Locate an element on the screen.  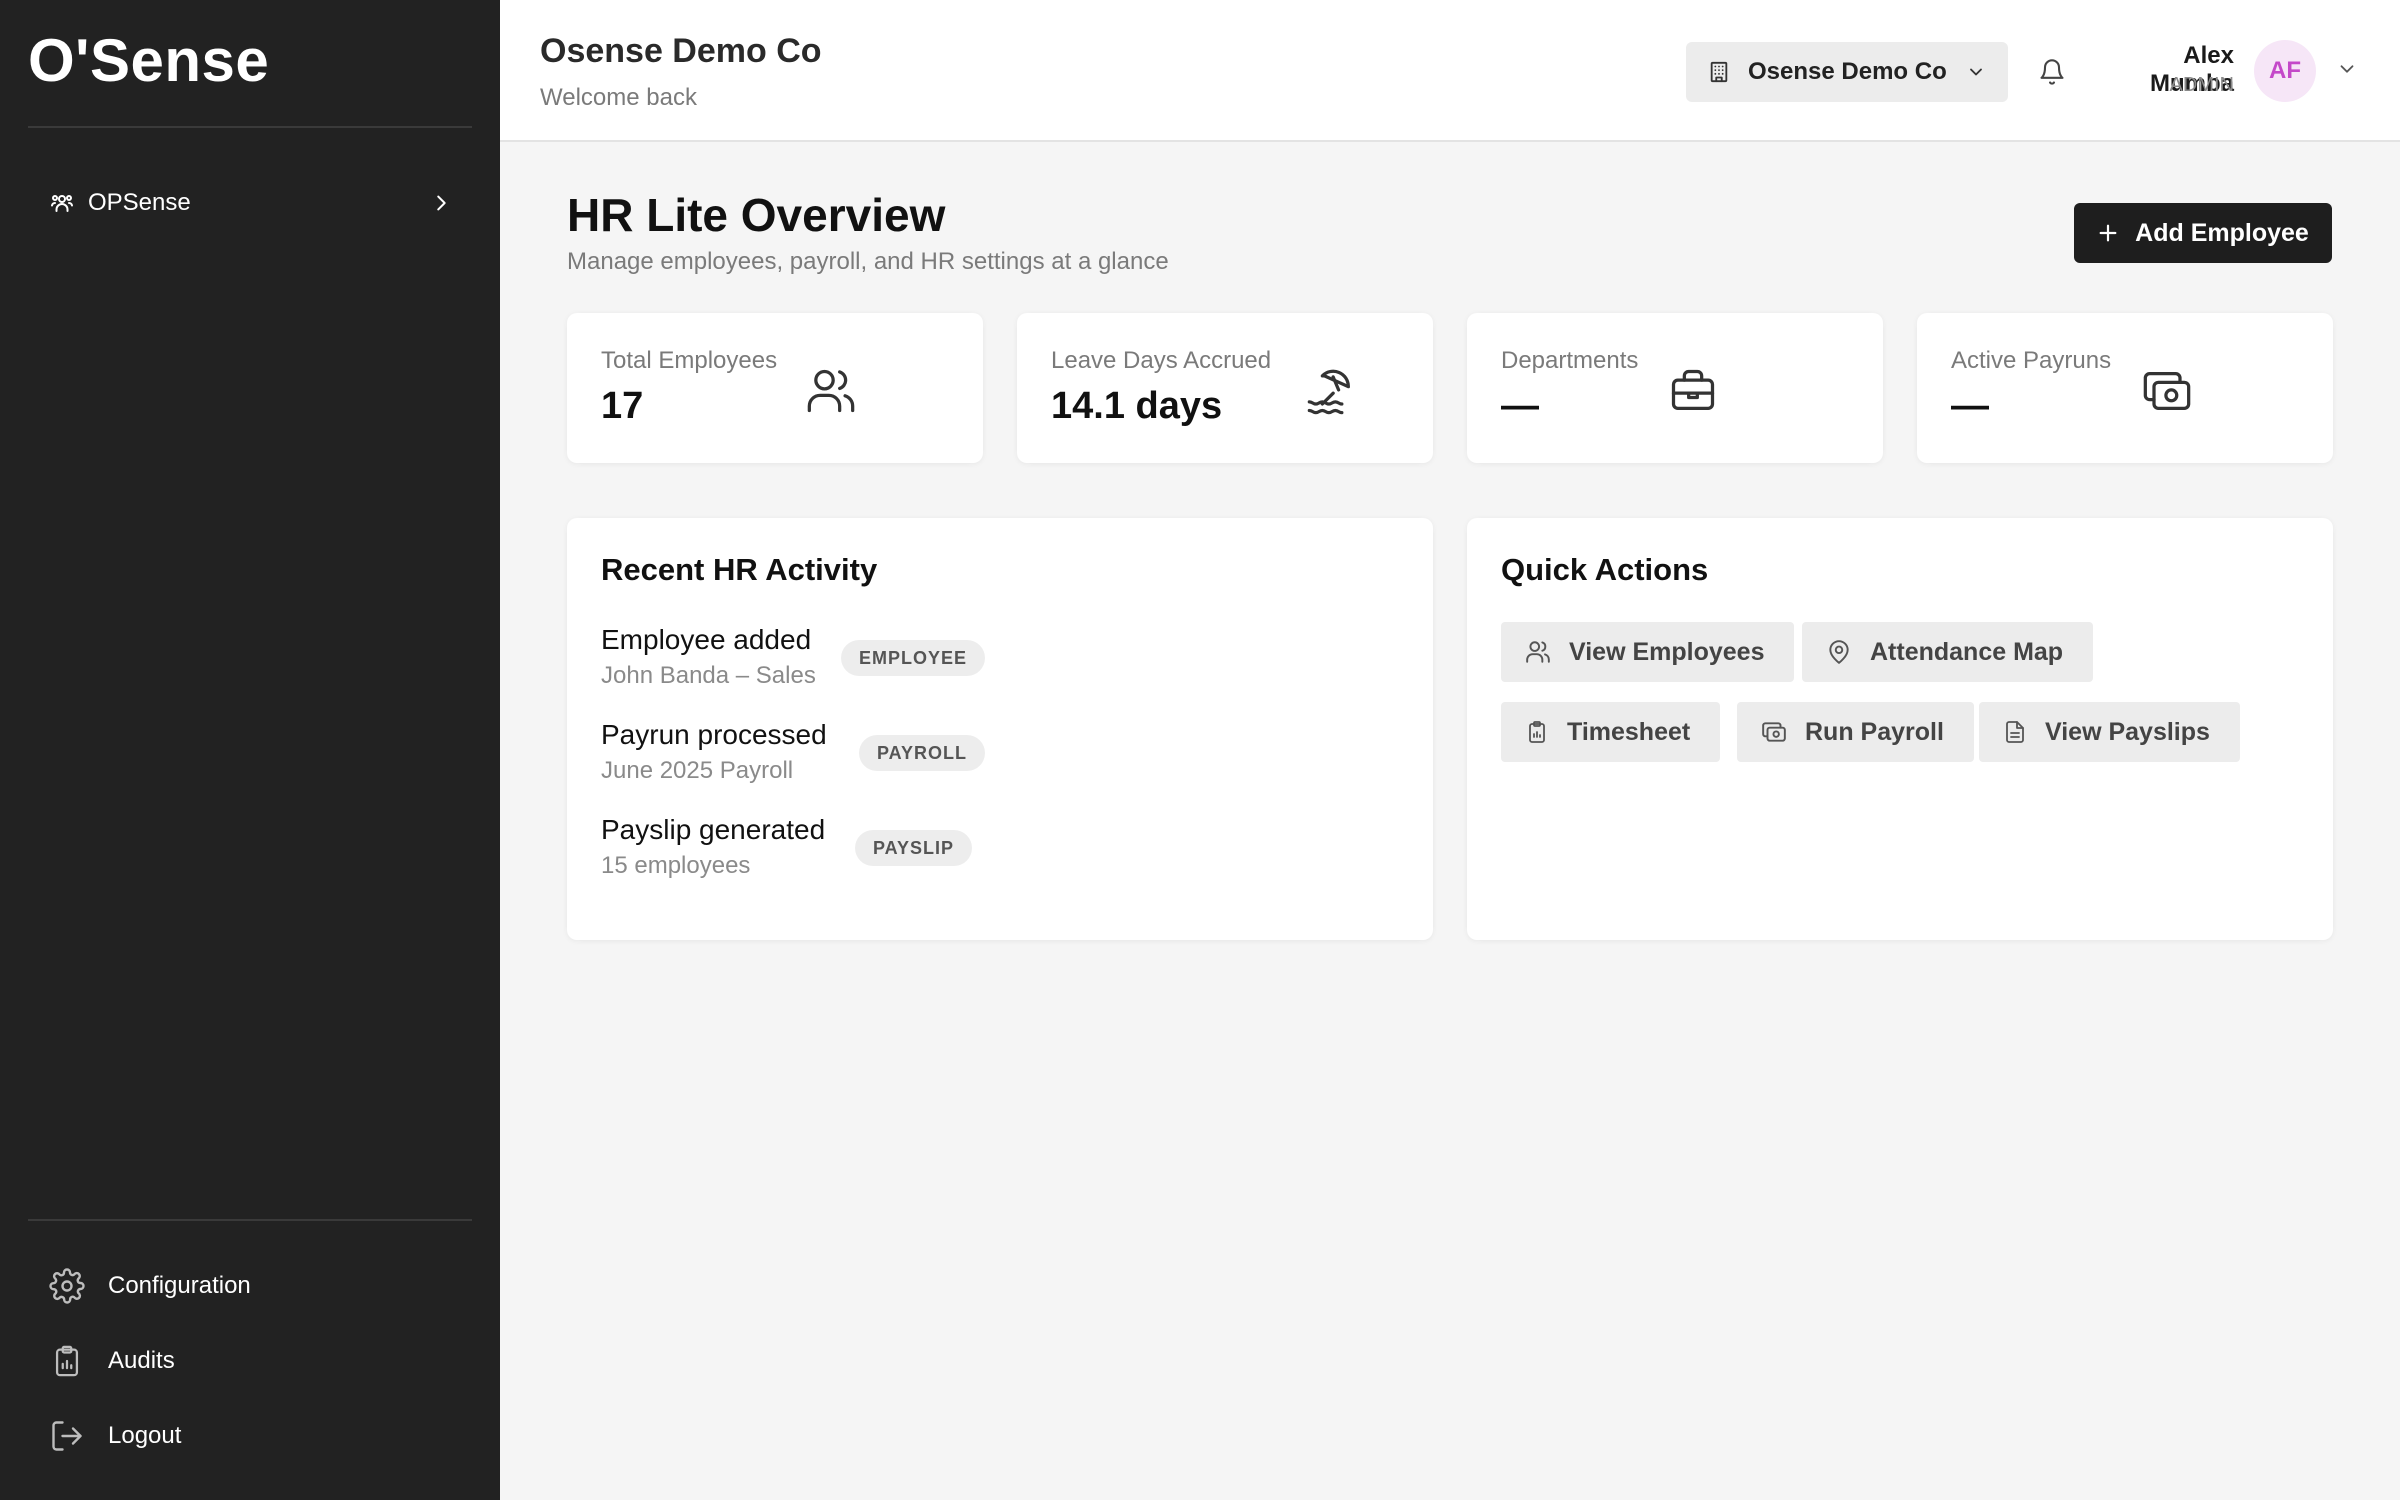
recent-activity-title: Recent HR Activity is located at coordinates (739, 569).